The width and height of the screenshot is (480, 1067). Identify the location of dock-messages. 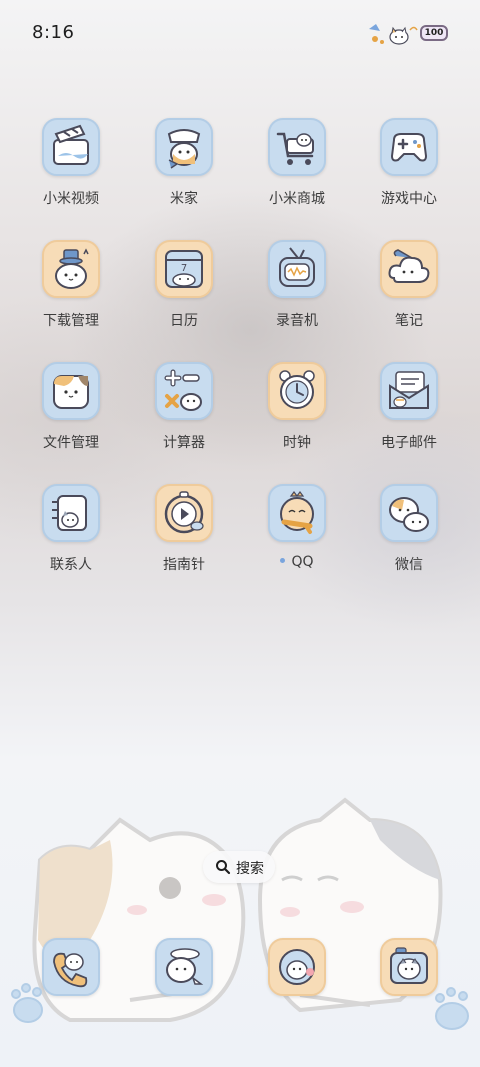
(184, 967).